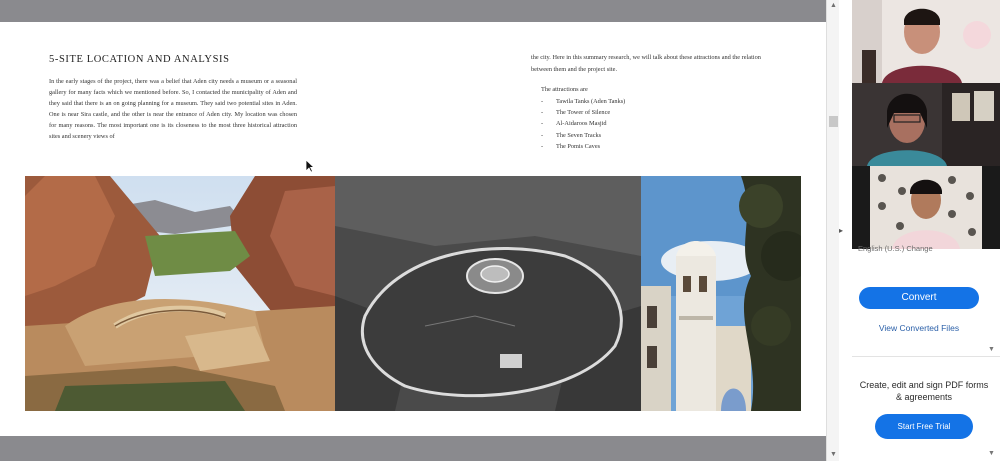  I want to click on vertical-scrollbar: ▲ ▼, so click(833, 230).